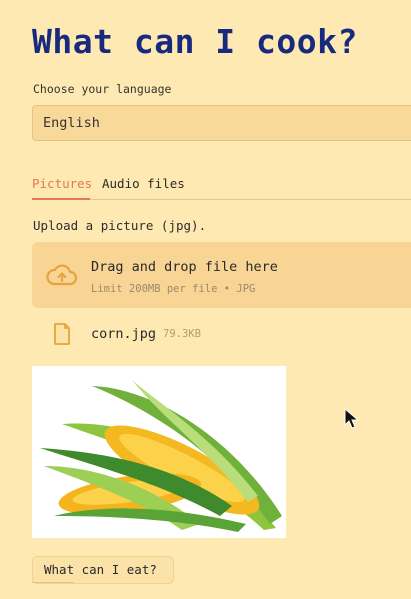 The height and width of the screenshot is (599, 411). I want to click on what-can-i-eat-button: What can I eat?, so click(103, 570).